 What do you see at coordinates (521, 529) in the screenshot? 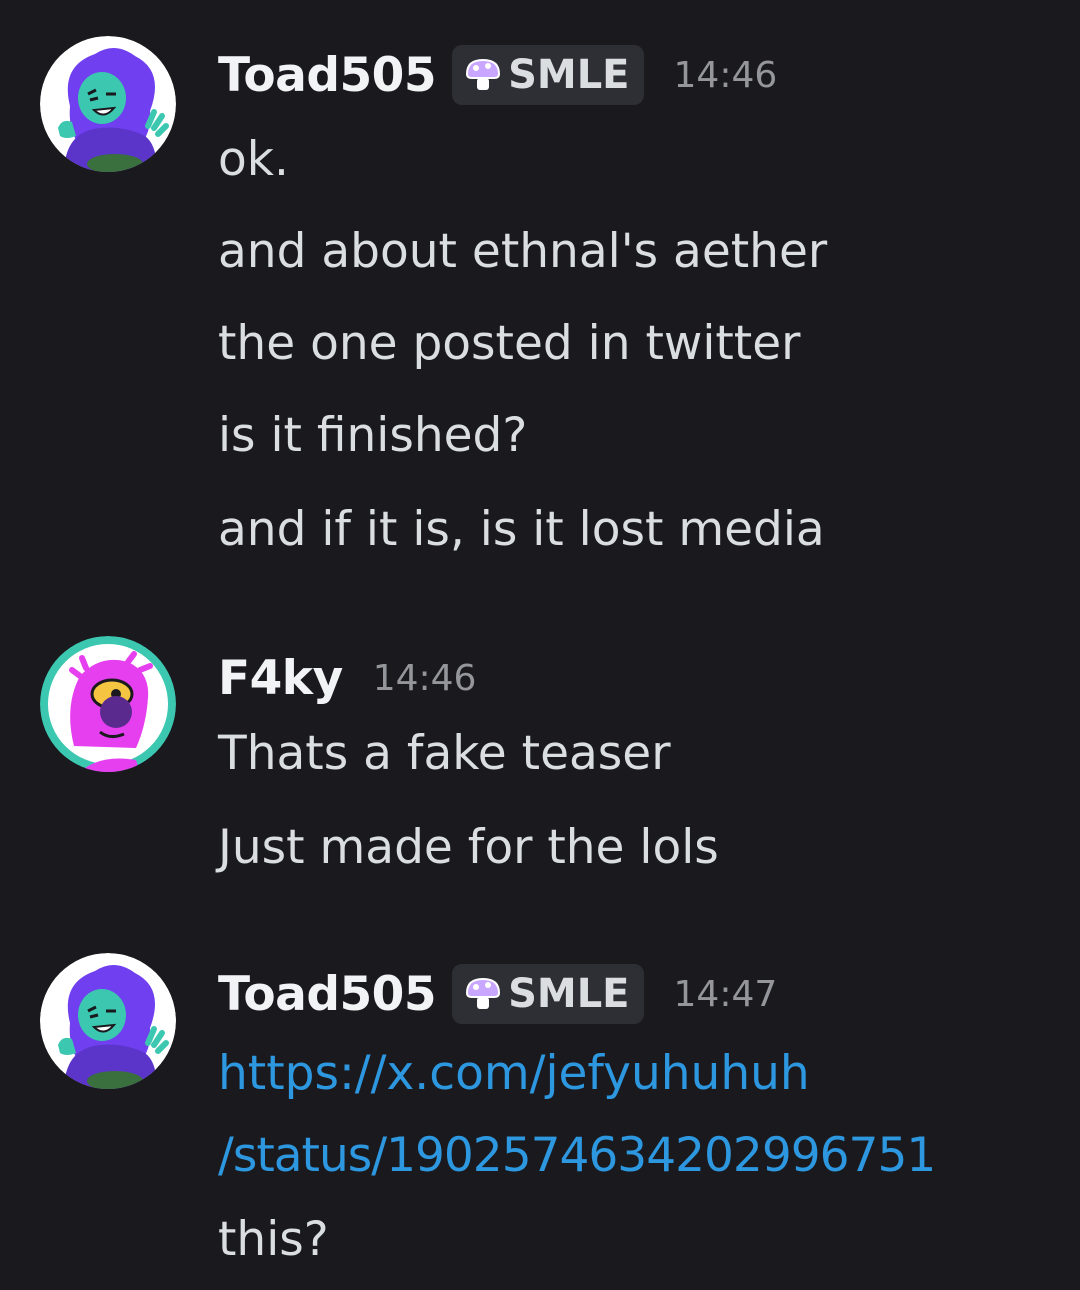
I see `message-text: and if it is, is it lost media` at bounding box center [521, 529].